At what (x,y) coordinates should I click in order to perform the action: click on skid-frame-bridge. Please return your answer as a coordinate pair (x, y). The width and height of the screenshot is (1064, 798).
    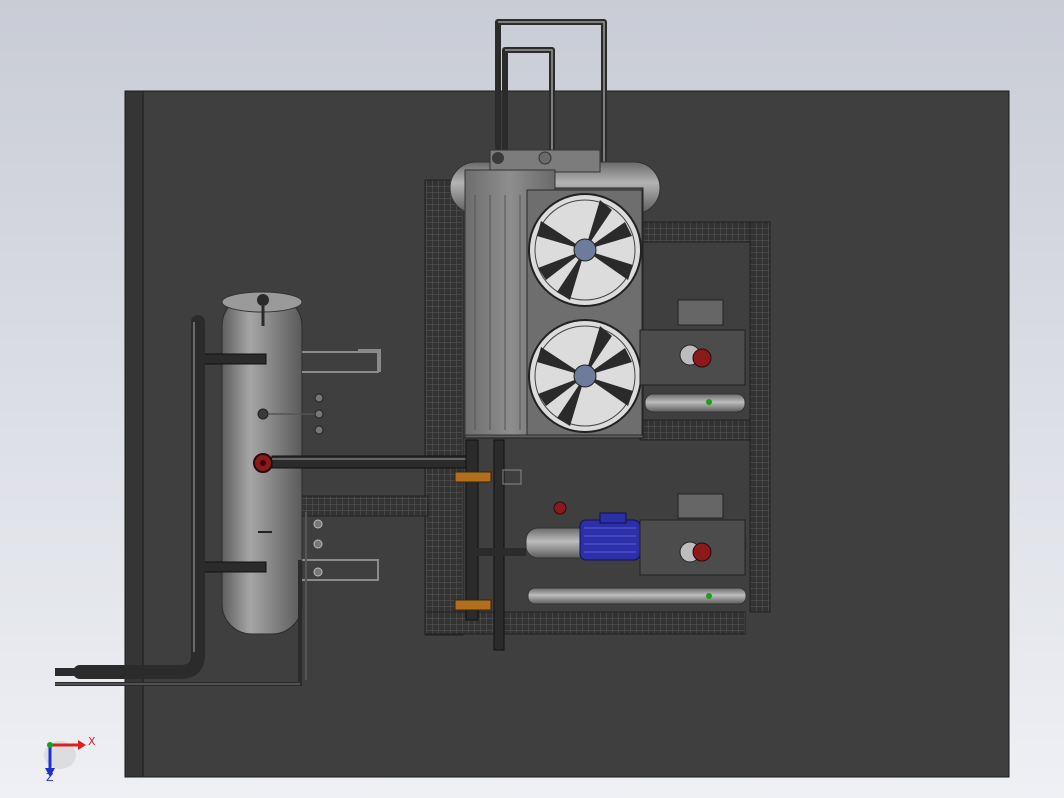
    Looking at the image, I should click on (364, 506).